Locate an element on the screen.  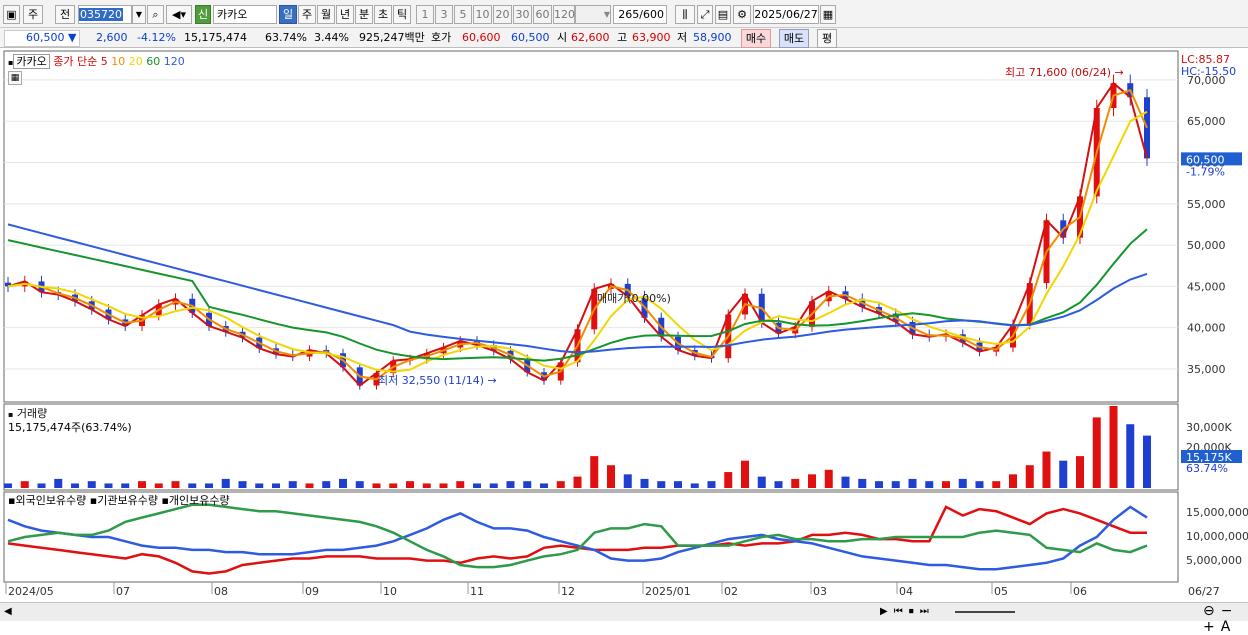
interval-button-30: 30 is located at coordinates (522, 14).